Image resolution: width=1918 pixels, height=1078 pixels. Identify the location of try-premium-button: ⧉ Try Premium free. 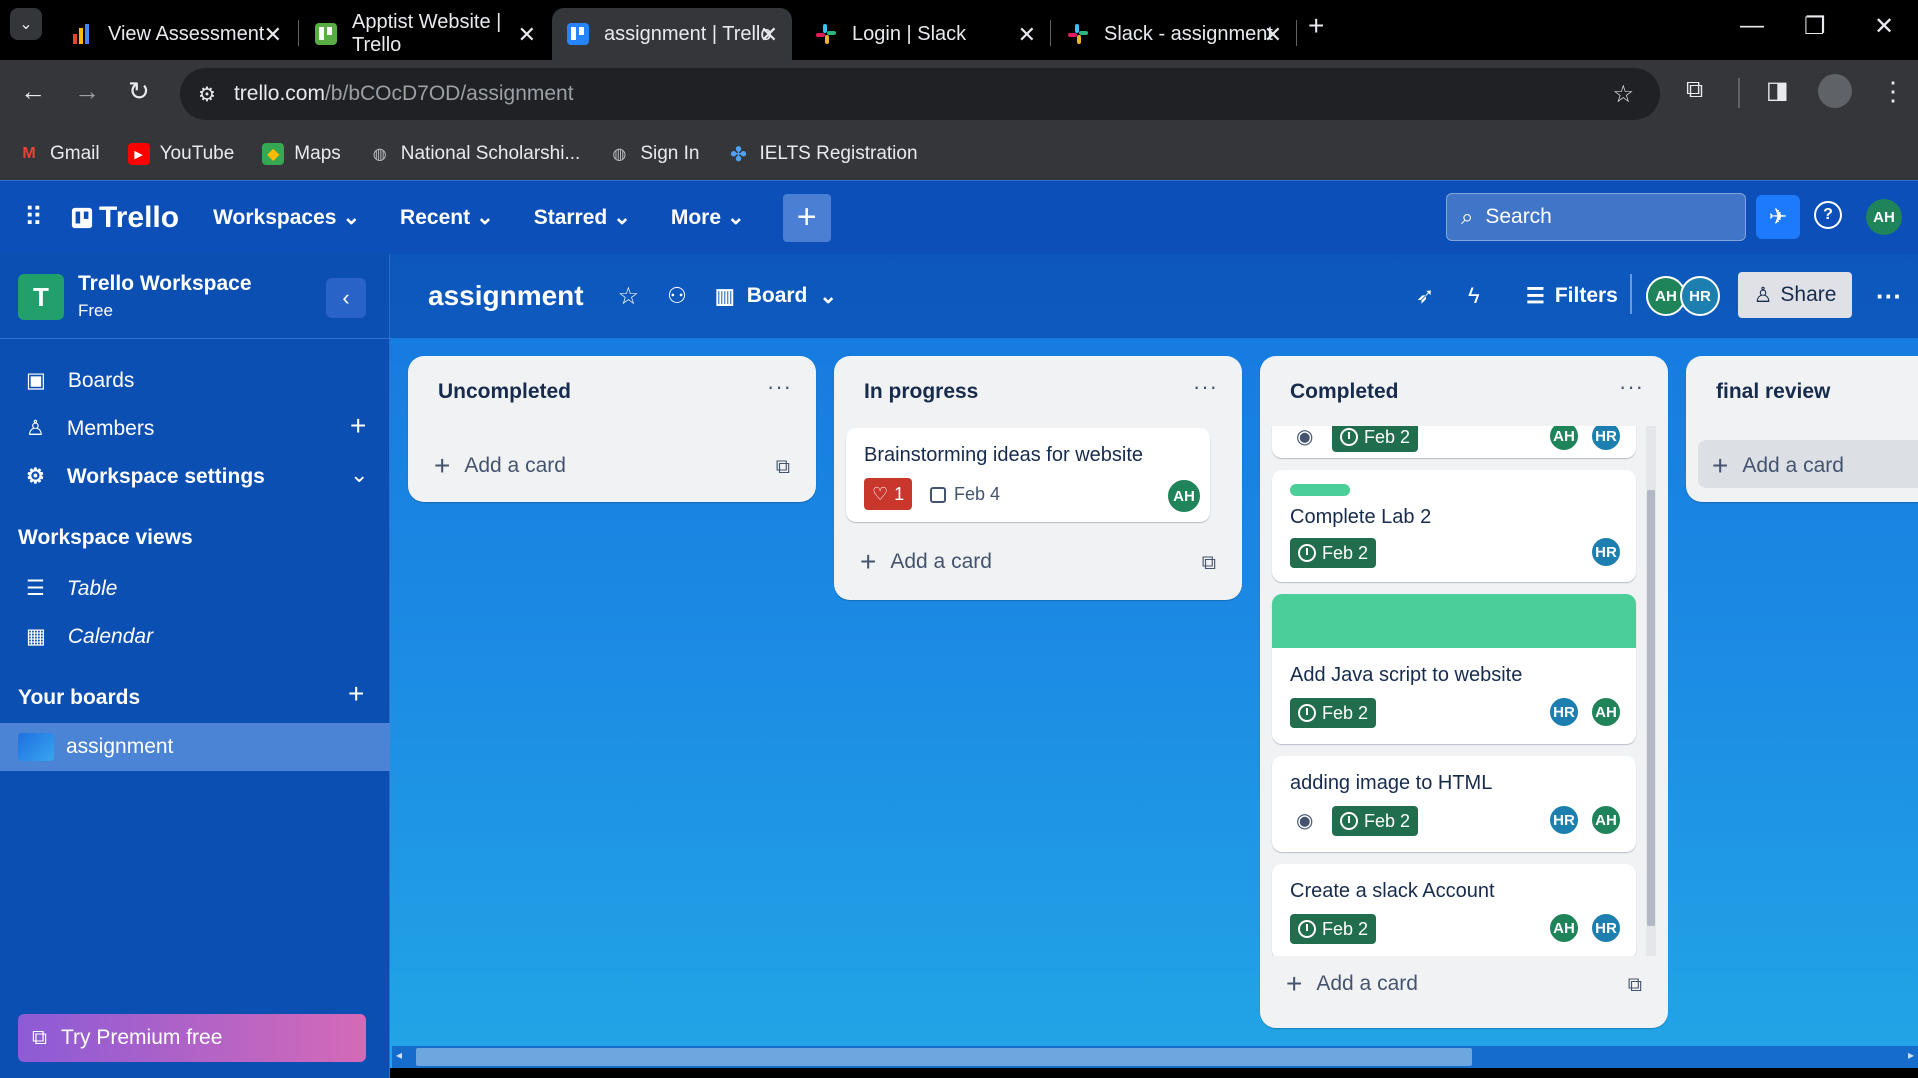
(192, 1038).